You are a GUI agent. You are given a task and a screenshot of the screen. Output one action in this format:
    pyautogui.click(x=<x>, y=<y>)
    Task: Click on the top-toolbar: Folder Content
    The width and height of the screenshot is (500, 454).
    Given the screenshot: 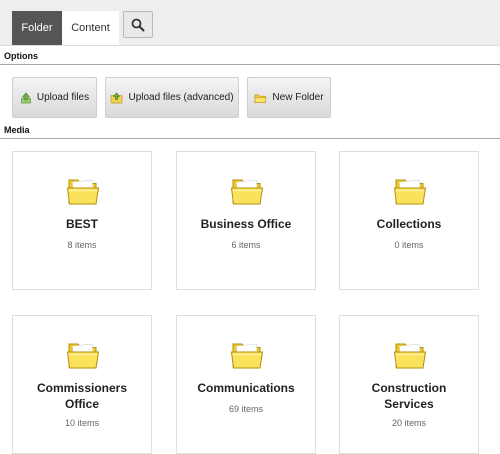 What is the action you would take?
    pyautogui.click(x=250, y=23)
    